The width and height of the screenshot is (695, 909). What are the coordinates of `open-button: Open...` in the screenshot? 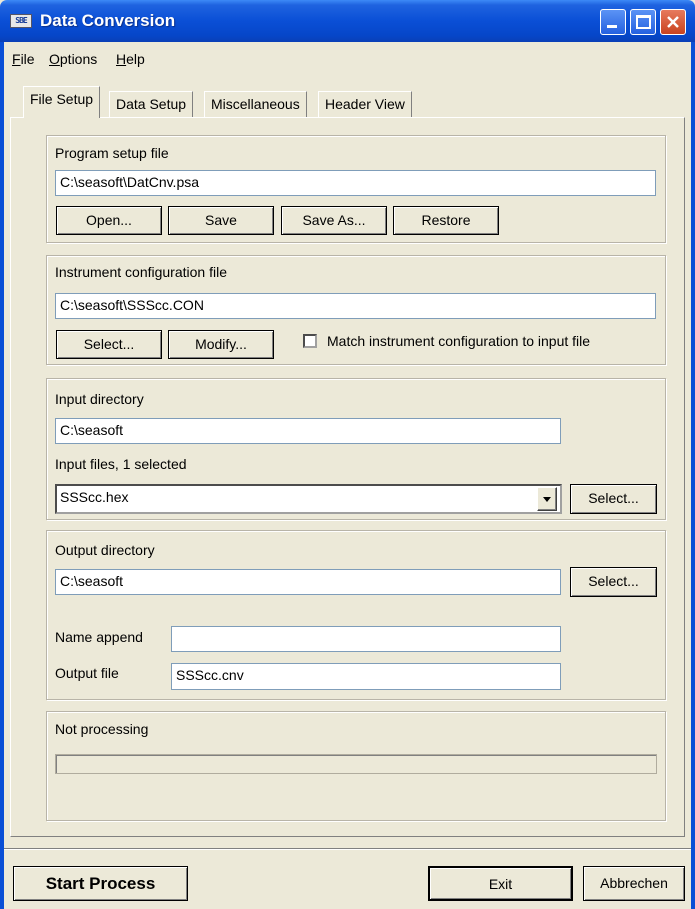 It's located at (109, 220).